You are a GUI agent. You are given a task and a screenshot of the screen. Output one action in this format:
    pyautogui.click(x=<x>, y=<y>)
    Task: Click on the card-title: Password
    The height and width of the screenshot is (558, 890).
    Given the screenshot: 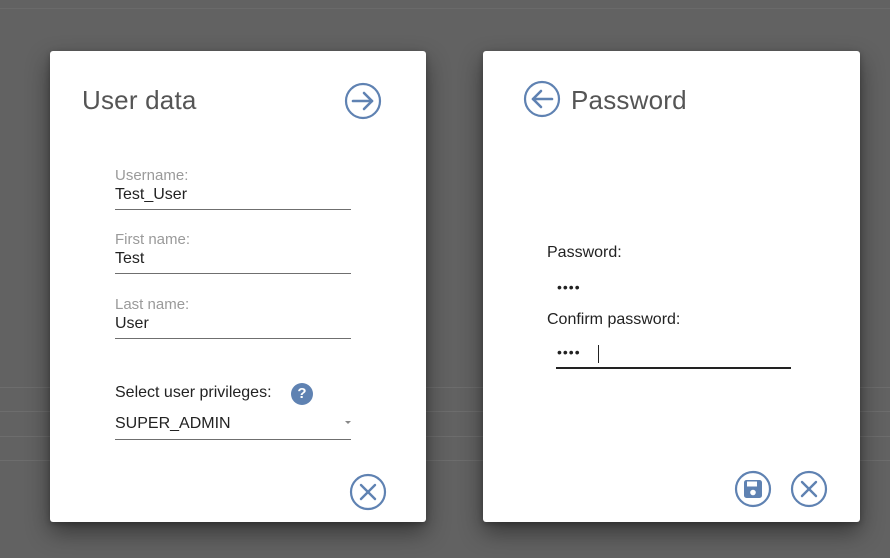 What is the action you would take?
    pyautogui.click(x=629, y=100)
    